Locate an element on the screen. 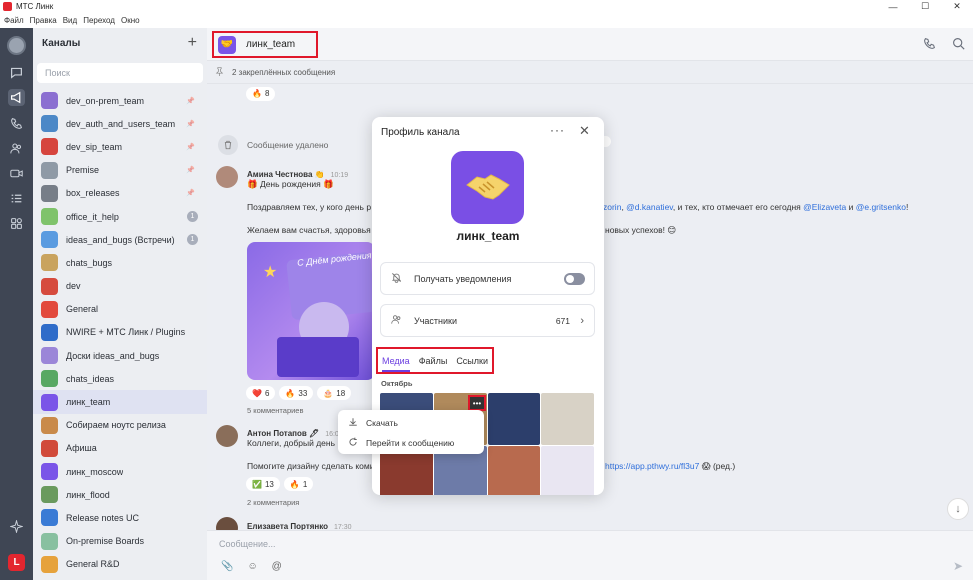 Image resolution: width=973 pixels, height=580 pixels. goto-message-menu-item: Перейти к сообщению is located at coordinates (401, 443).